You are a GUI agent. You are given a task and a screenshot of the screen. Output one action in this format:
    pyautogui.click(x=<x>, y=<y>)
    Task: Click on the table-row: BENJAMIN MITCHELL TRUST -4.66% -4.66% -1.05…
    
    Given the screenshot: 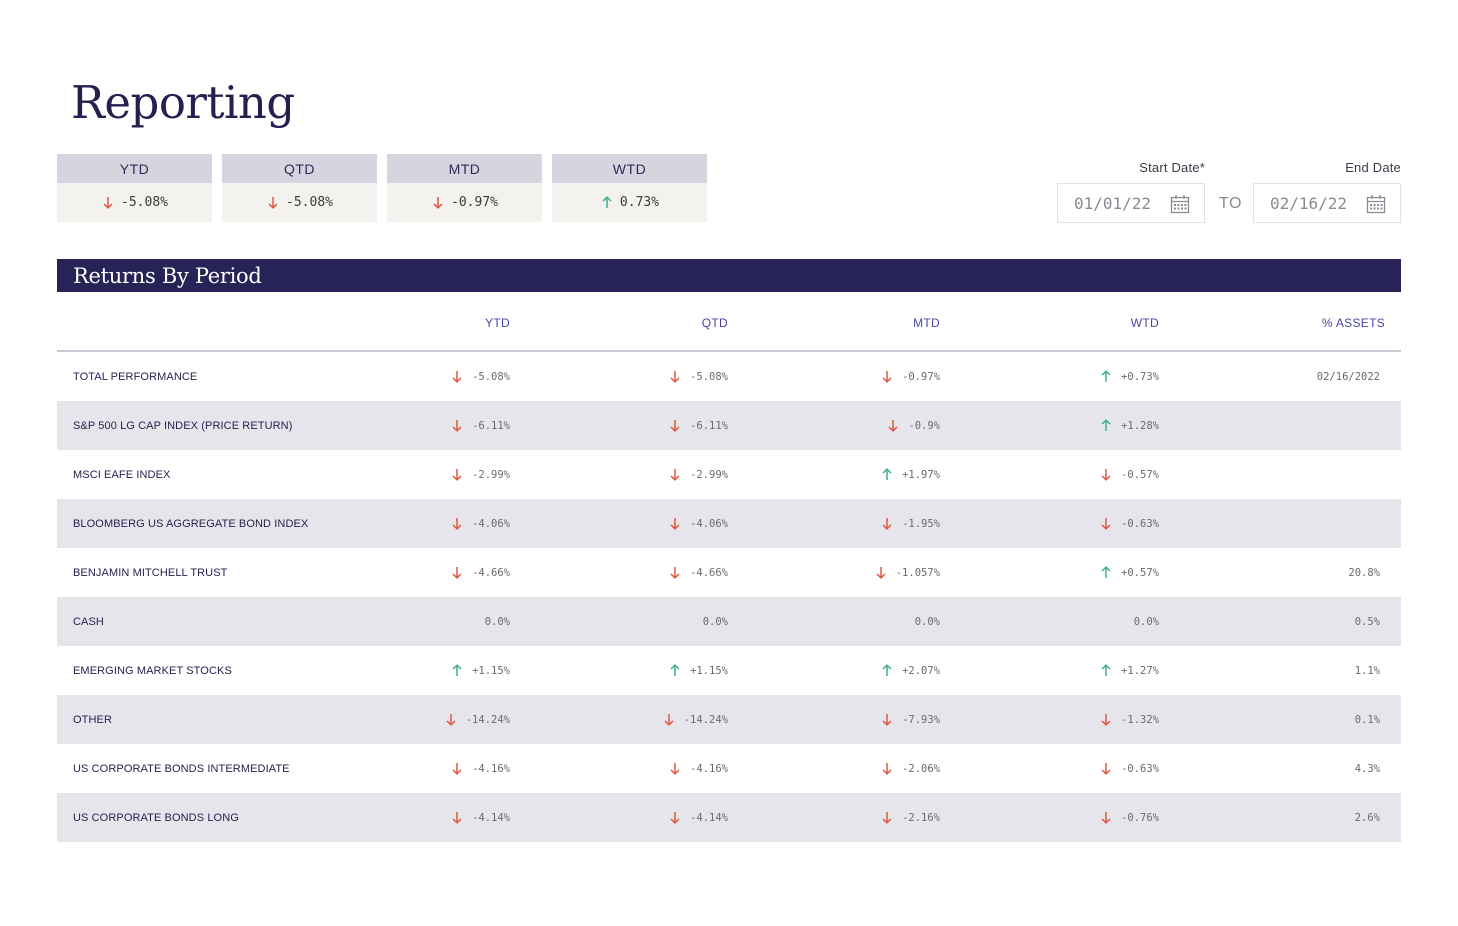 What is the action you would take?
    pyautogui.click(x=729, y=572)
    